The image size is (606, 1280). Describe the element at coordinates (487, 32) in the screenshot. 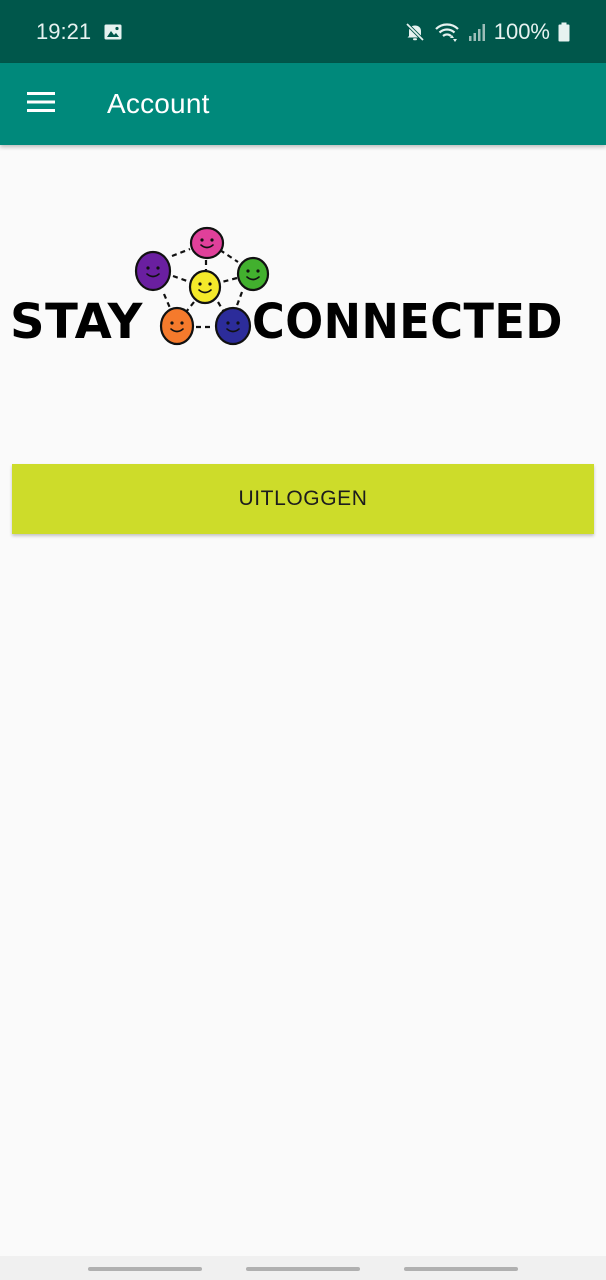

I see `status-right: 100%` at that location.